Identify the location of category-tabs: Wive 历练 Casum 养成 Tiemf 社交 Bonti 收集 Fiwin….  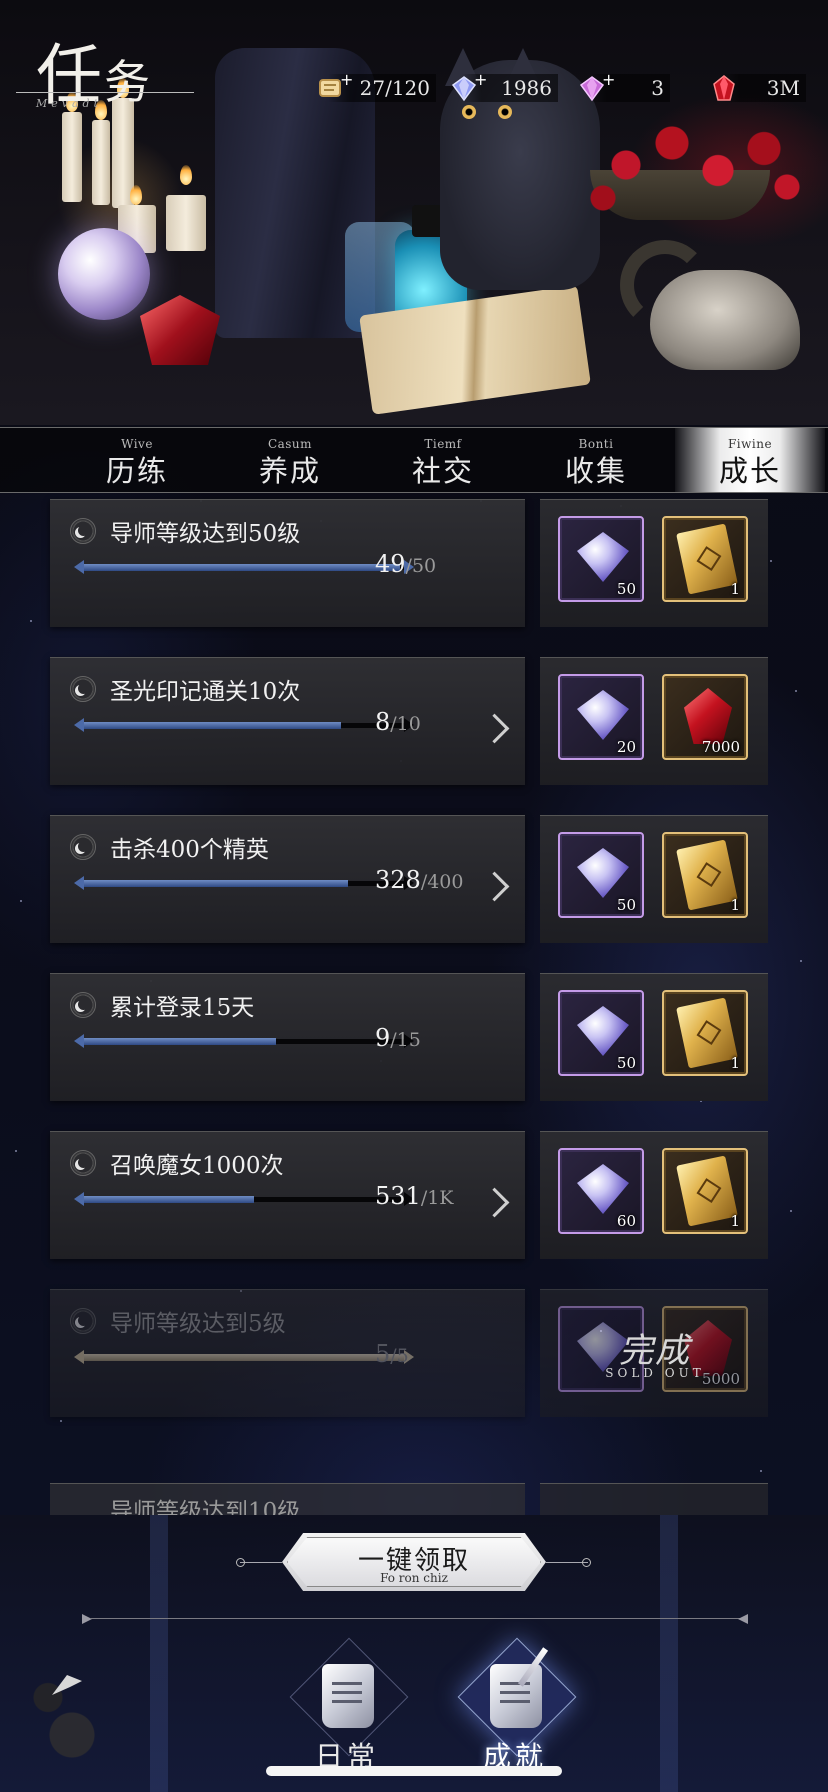
(414, 460).